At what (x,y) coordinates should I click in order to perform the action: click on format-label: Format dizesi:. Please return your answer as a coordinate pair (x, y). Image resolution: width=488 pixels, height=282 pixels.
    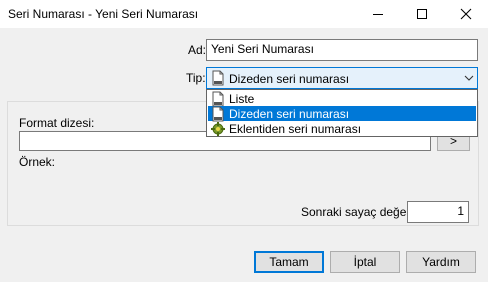
    Looking at the image, I should click on (57, 123).